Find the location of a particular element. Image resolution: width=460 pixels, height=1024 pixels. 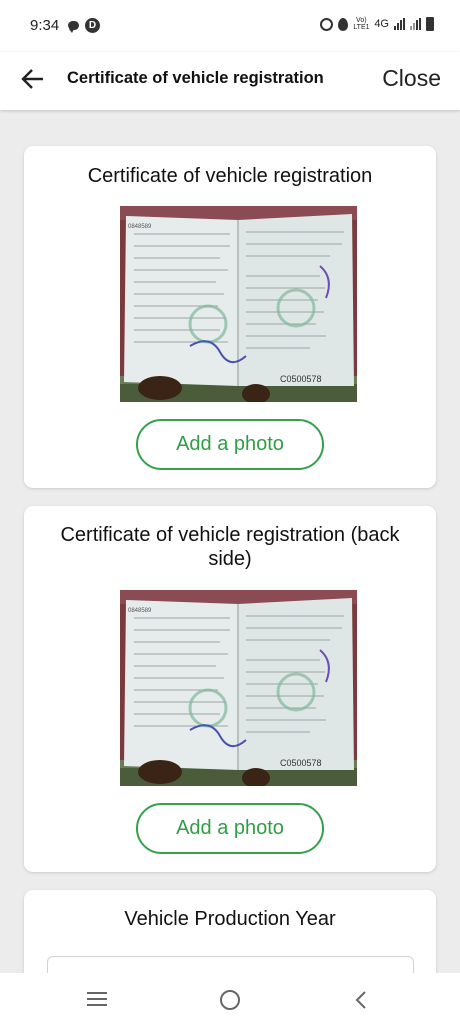

close-button: Close is located at coordinates (411, 78).